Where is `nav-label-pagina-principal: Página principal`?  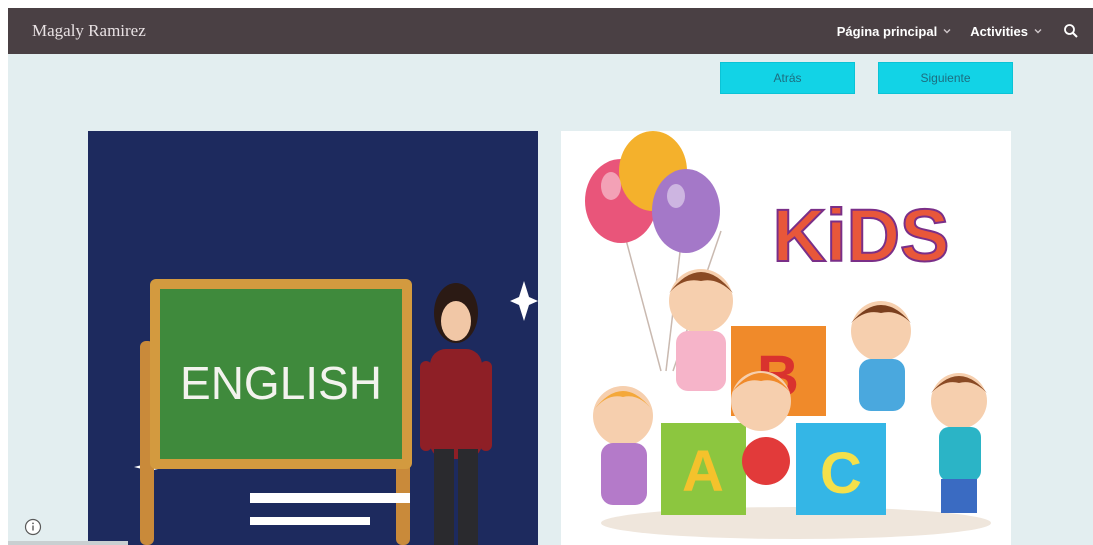 nav-label-pagina-principal: Página principal is located at coordinates (887, 31).